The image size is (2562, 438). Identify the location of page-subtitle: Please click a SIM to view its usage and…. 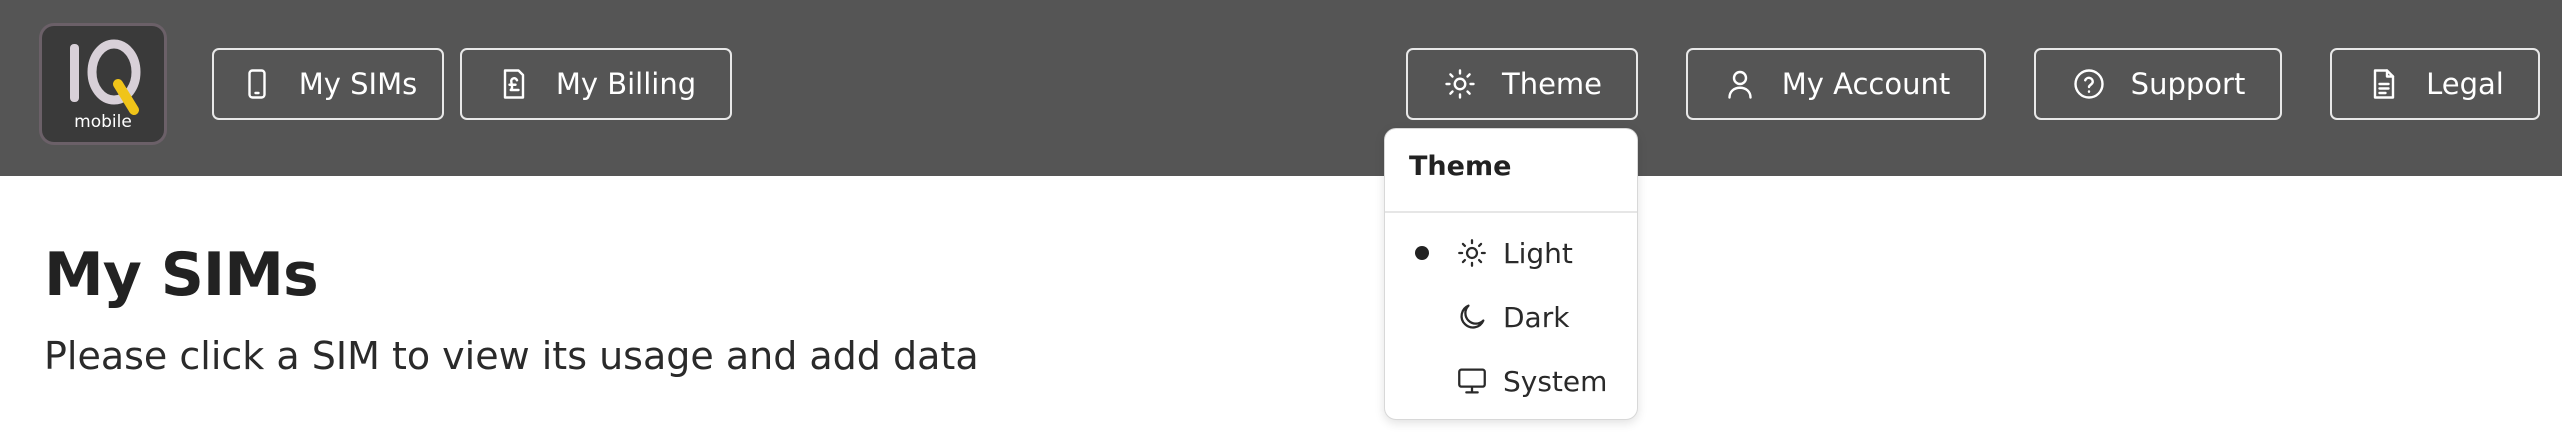
(511, 356).